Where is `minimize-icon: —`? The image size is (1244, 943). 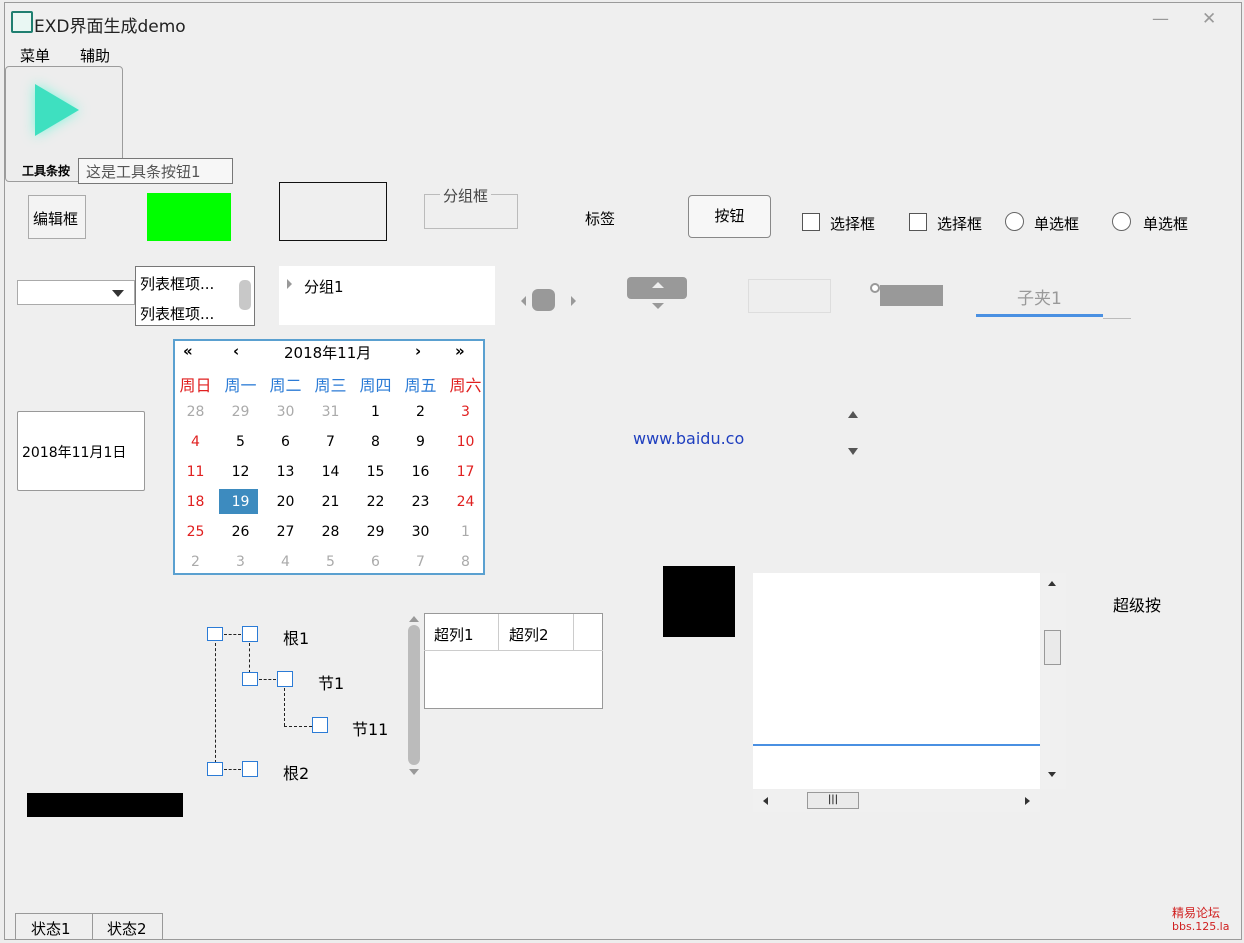
minimize-icon: — is located at coordinates (1160, 19).